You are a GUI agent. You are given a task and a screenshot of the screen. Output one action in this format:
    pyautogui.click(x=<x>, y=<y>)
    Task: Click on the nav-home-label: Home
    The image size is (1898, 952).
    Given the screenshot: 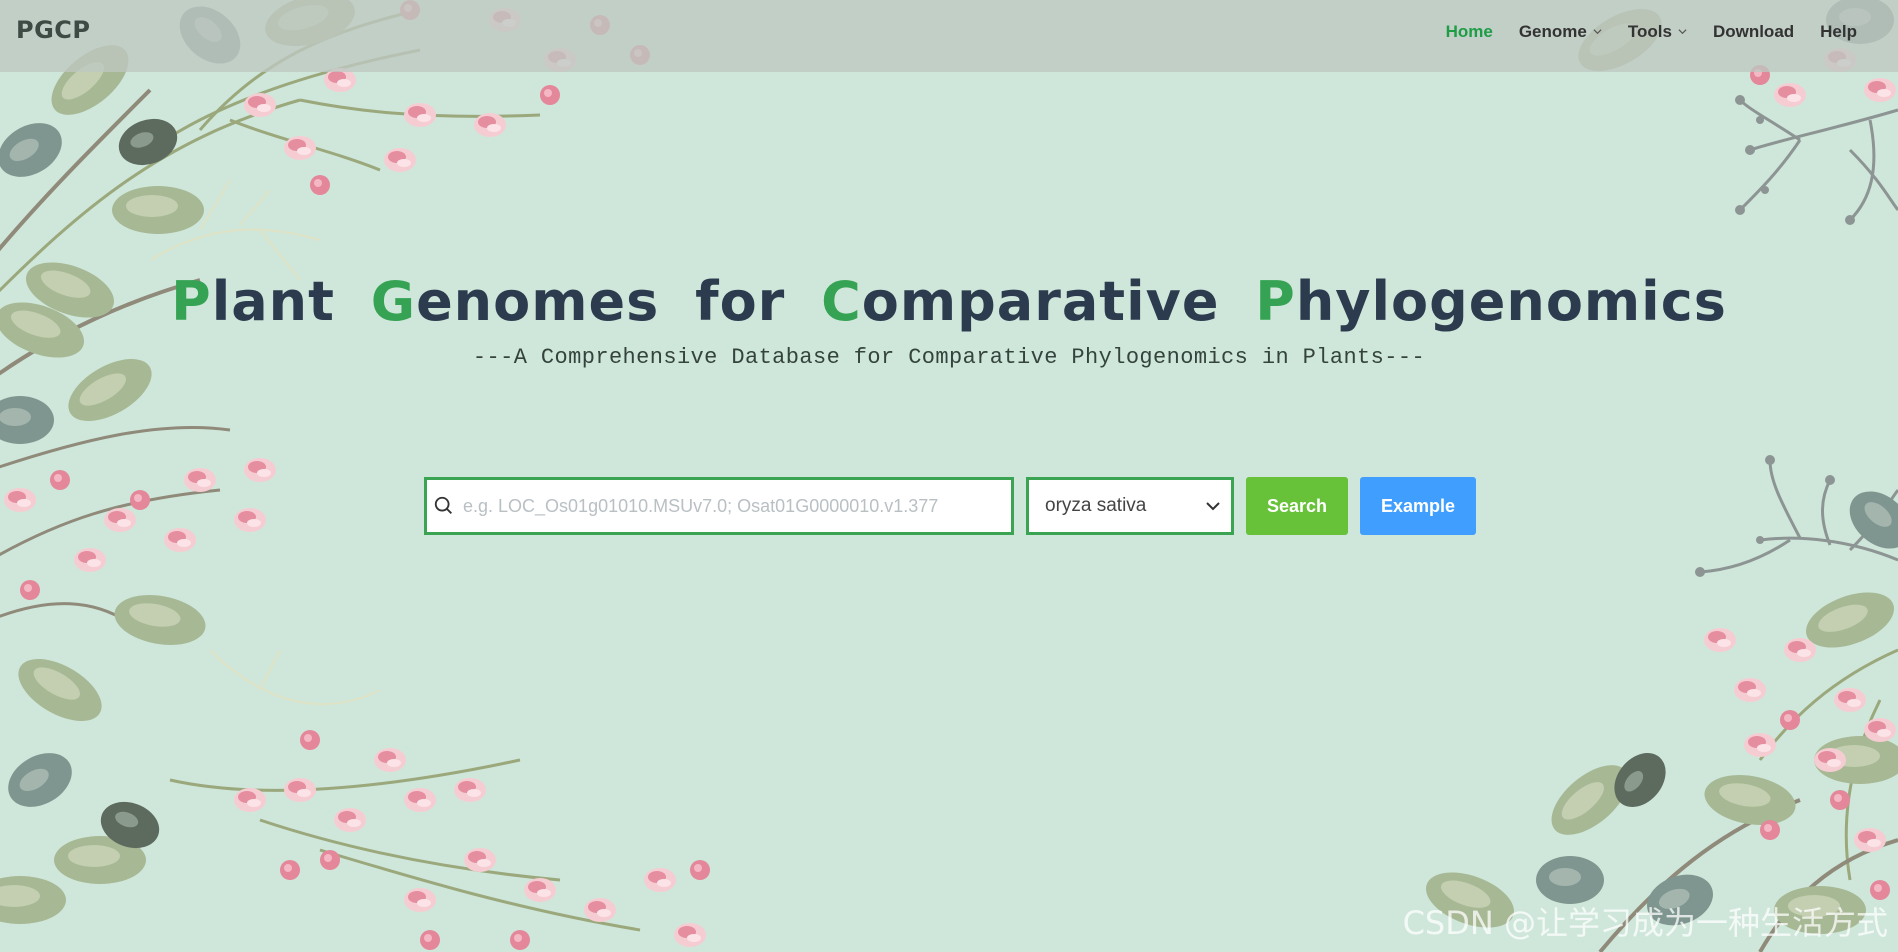 What is the action you would take?
    pyautogui.click(x=1469, y=31)
    